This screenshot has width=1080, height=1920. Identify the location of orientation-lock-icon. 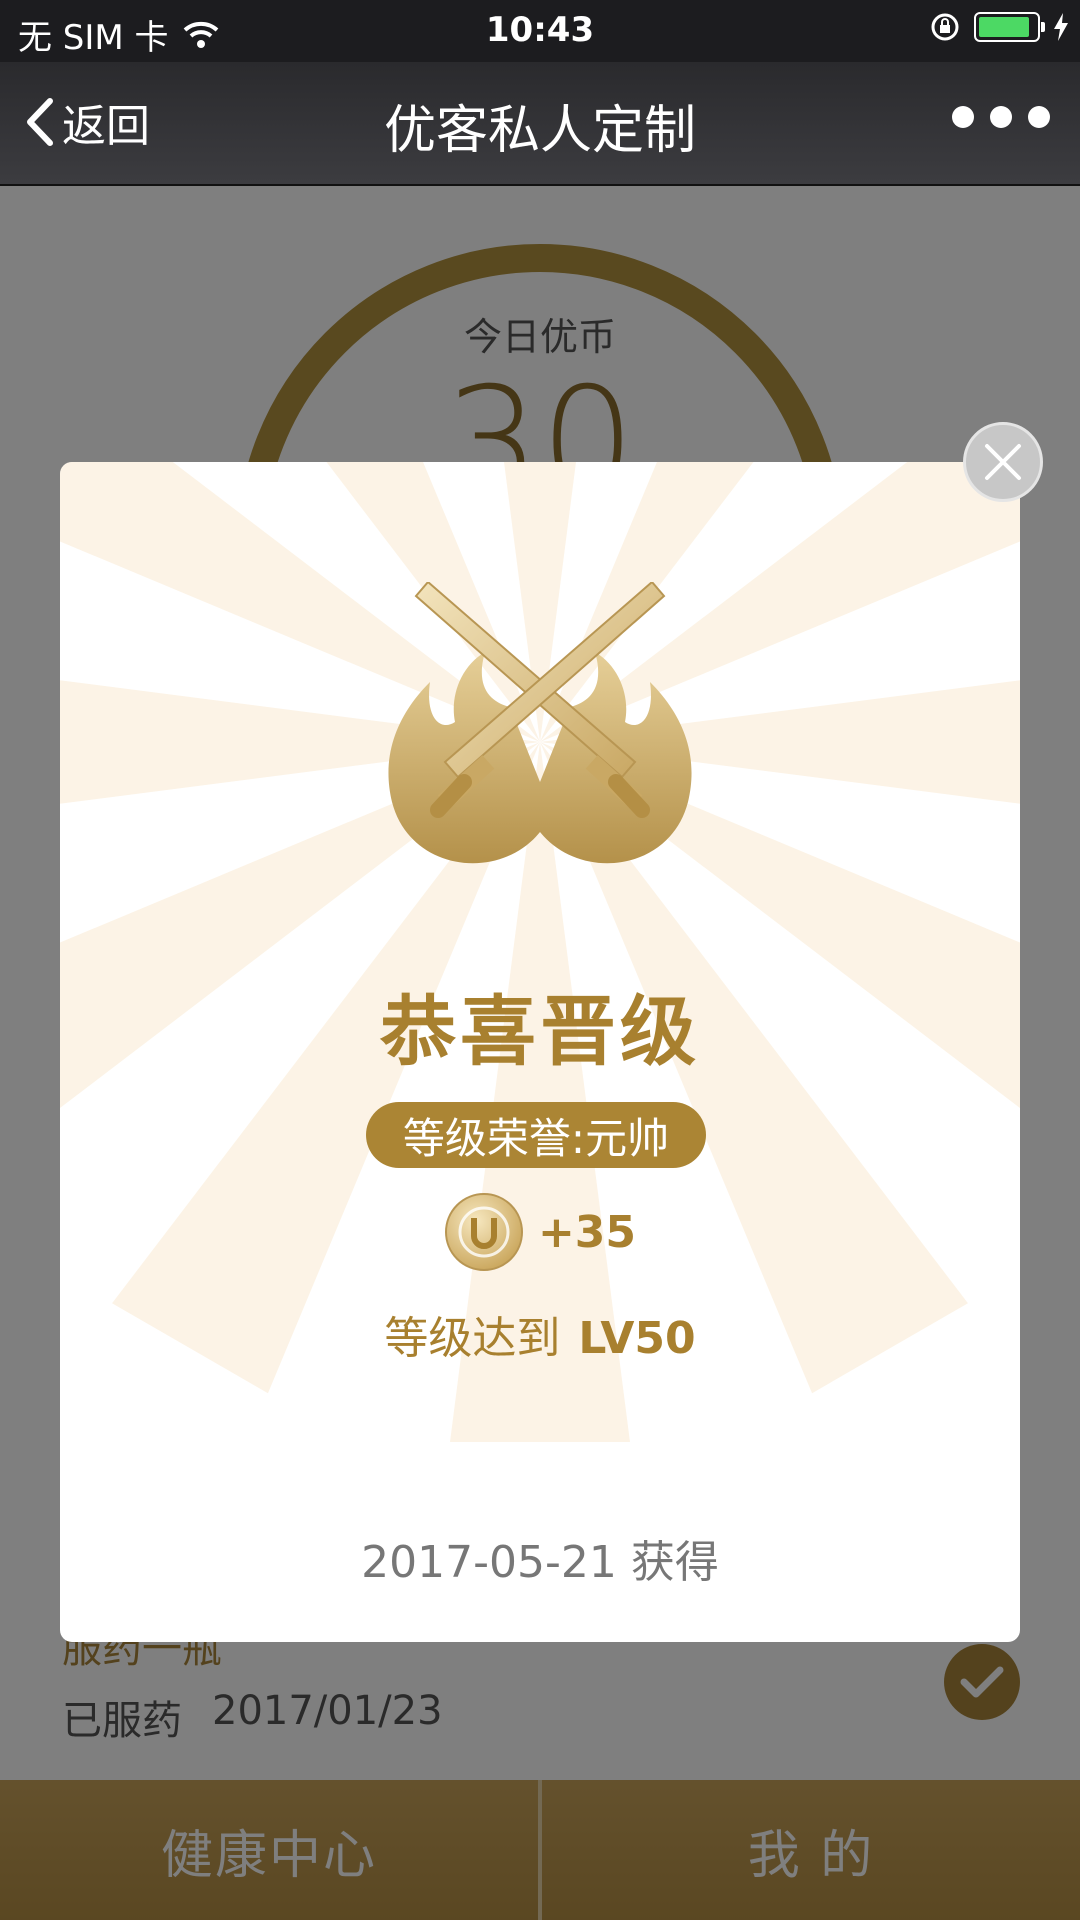
(945, 27).